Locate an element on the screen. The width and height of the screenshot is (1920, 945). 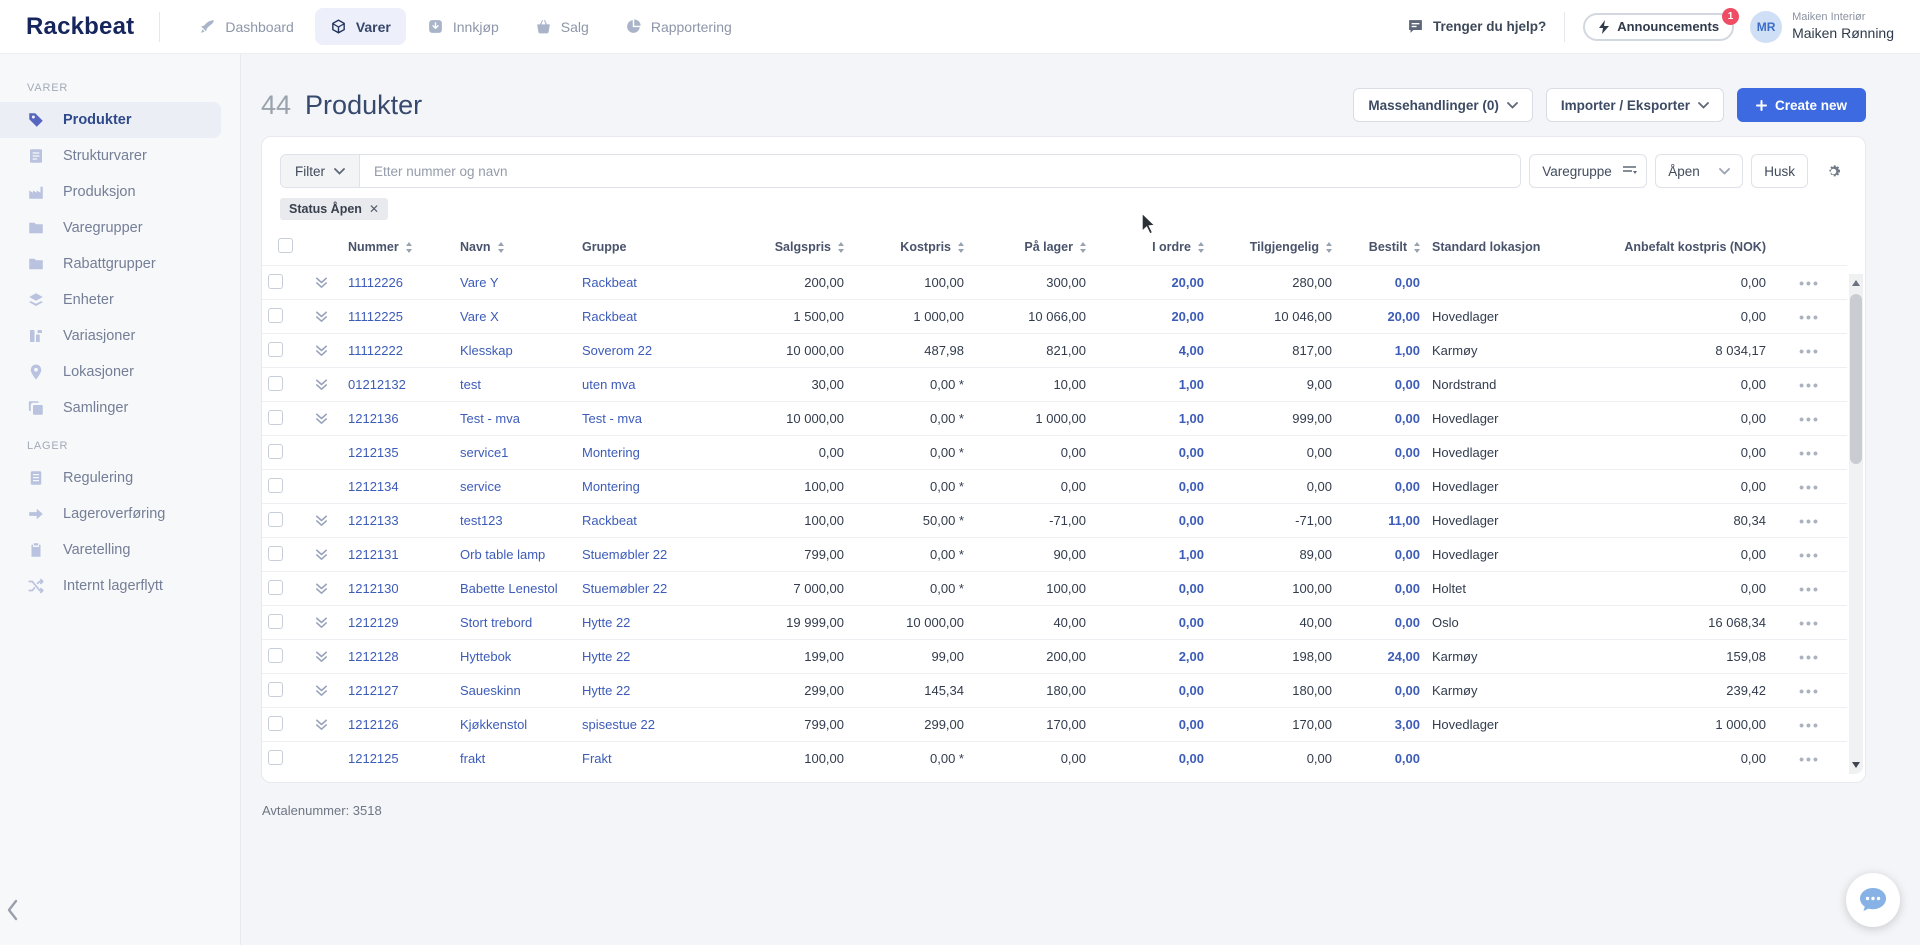
column-header-kostpris: Kostpris is located at coordinates (910, 249).